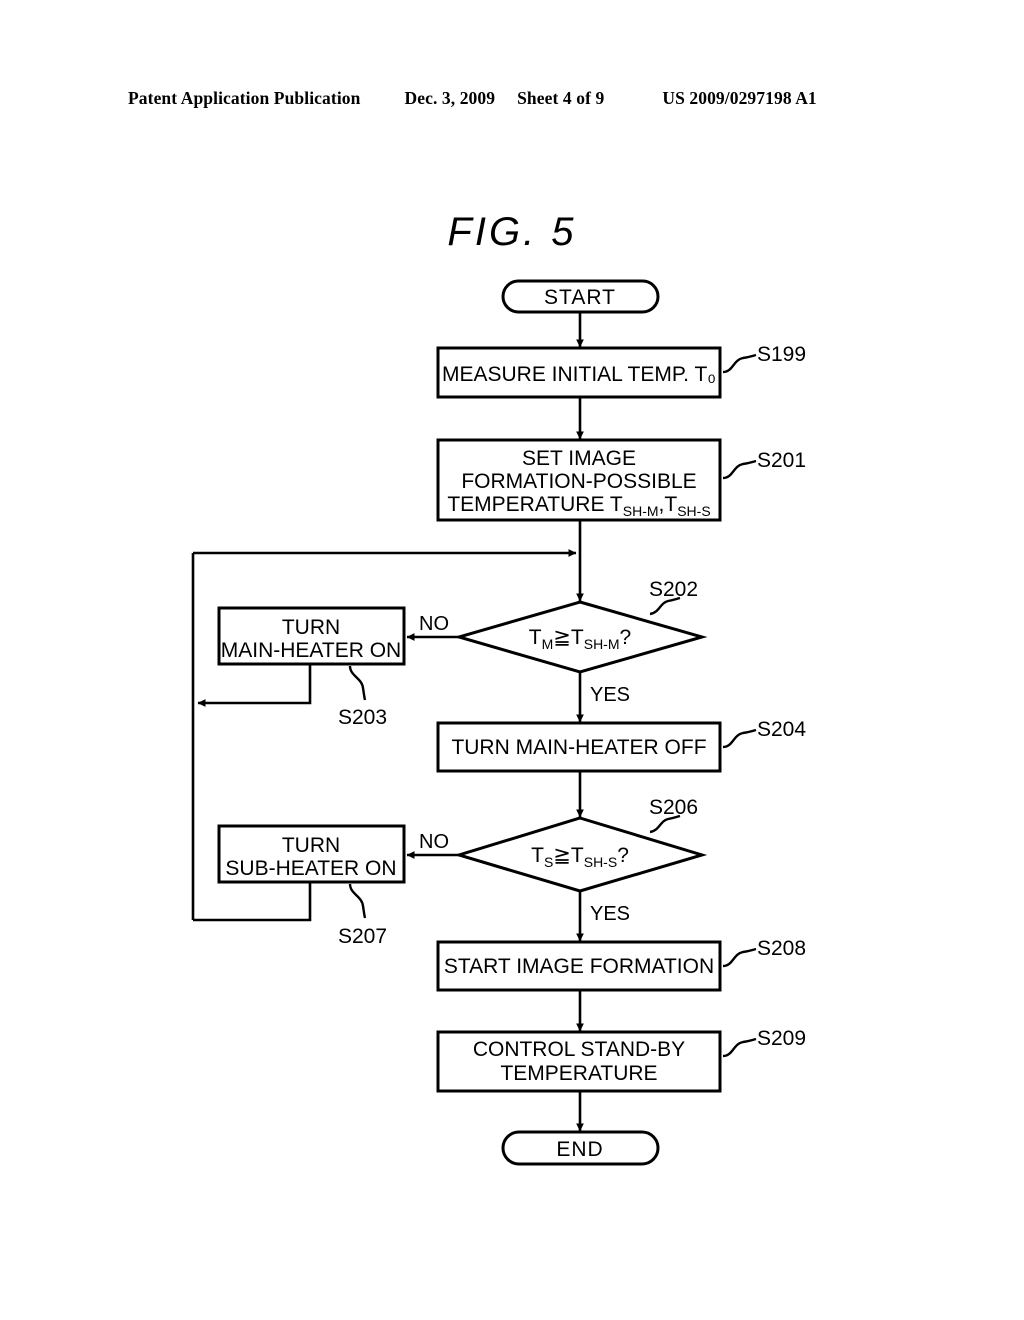 The width and height of the screenshot is (1024, 1320). I want to click on step-label-s209: S209, so click(781, 1038).